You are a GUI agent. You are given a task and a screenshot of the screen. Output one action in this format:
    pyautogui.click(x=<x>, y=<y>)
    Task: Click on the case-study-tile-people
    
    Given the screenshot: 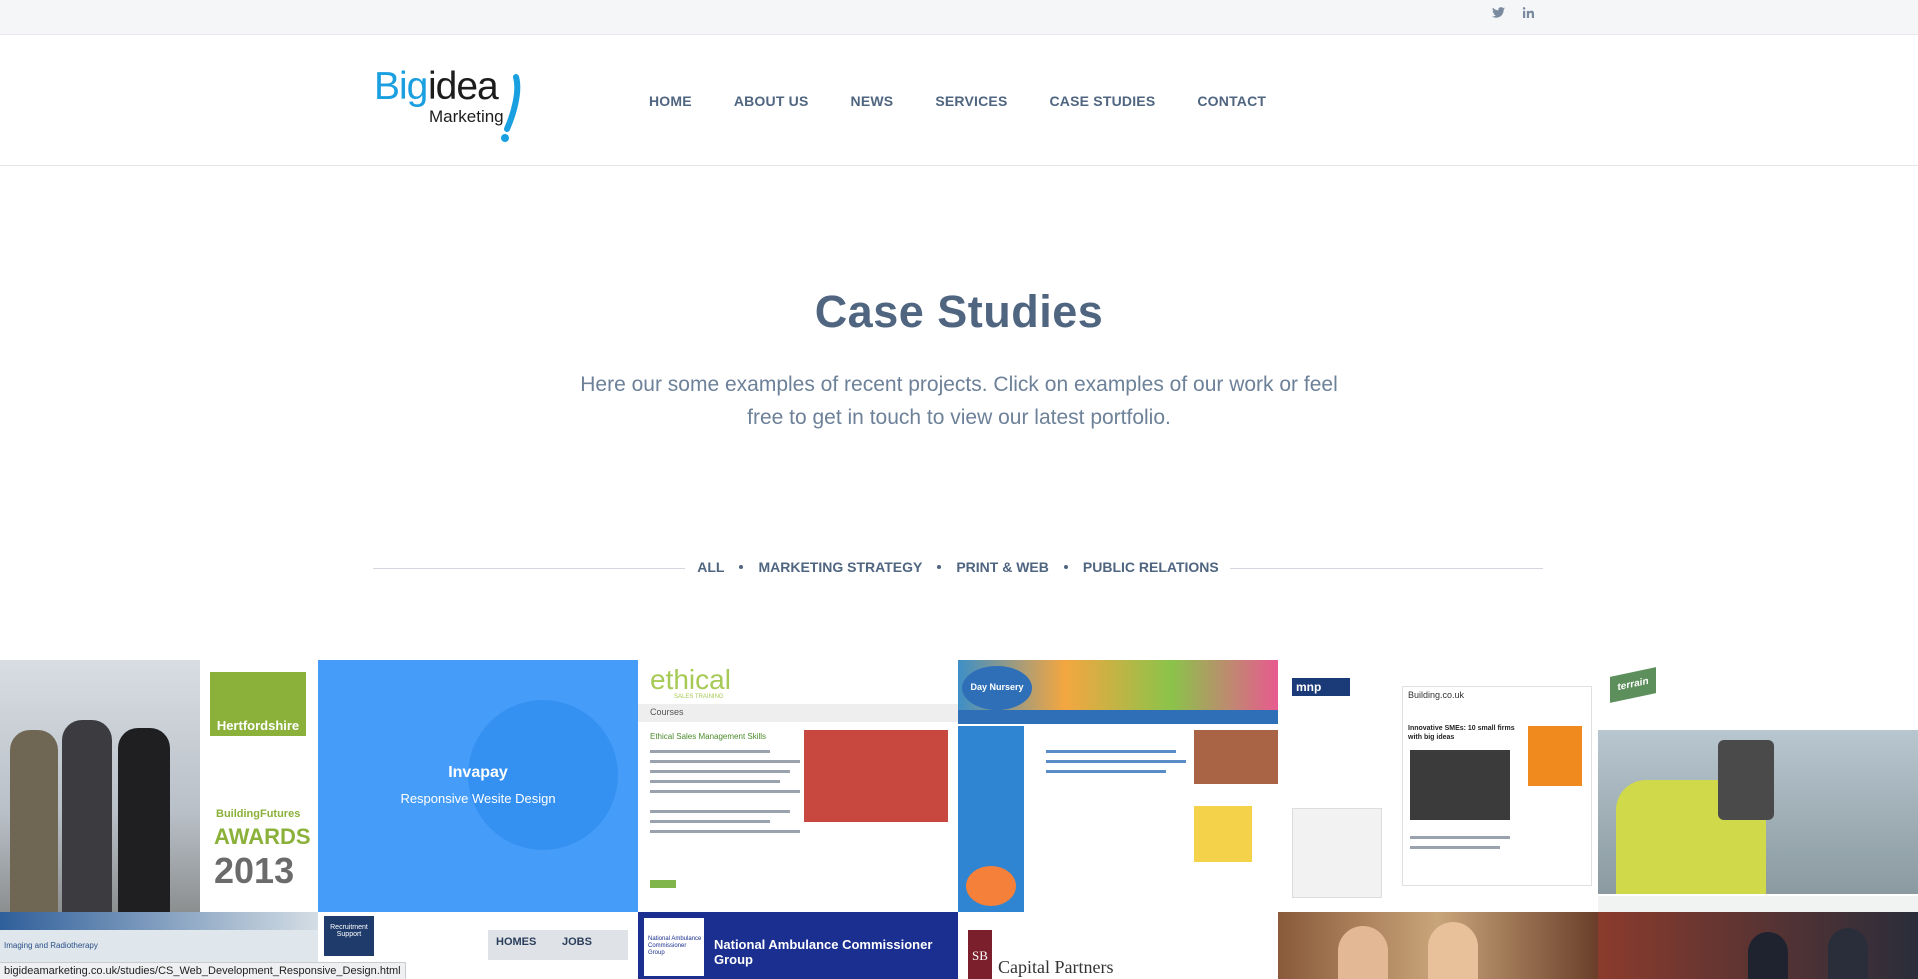 What is the action you would take?
    pyautogui.click(x=1758, y=945)
    